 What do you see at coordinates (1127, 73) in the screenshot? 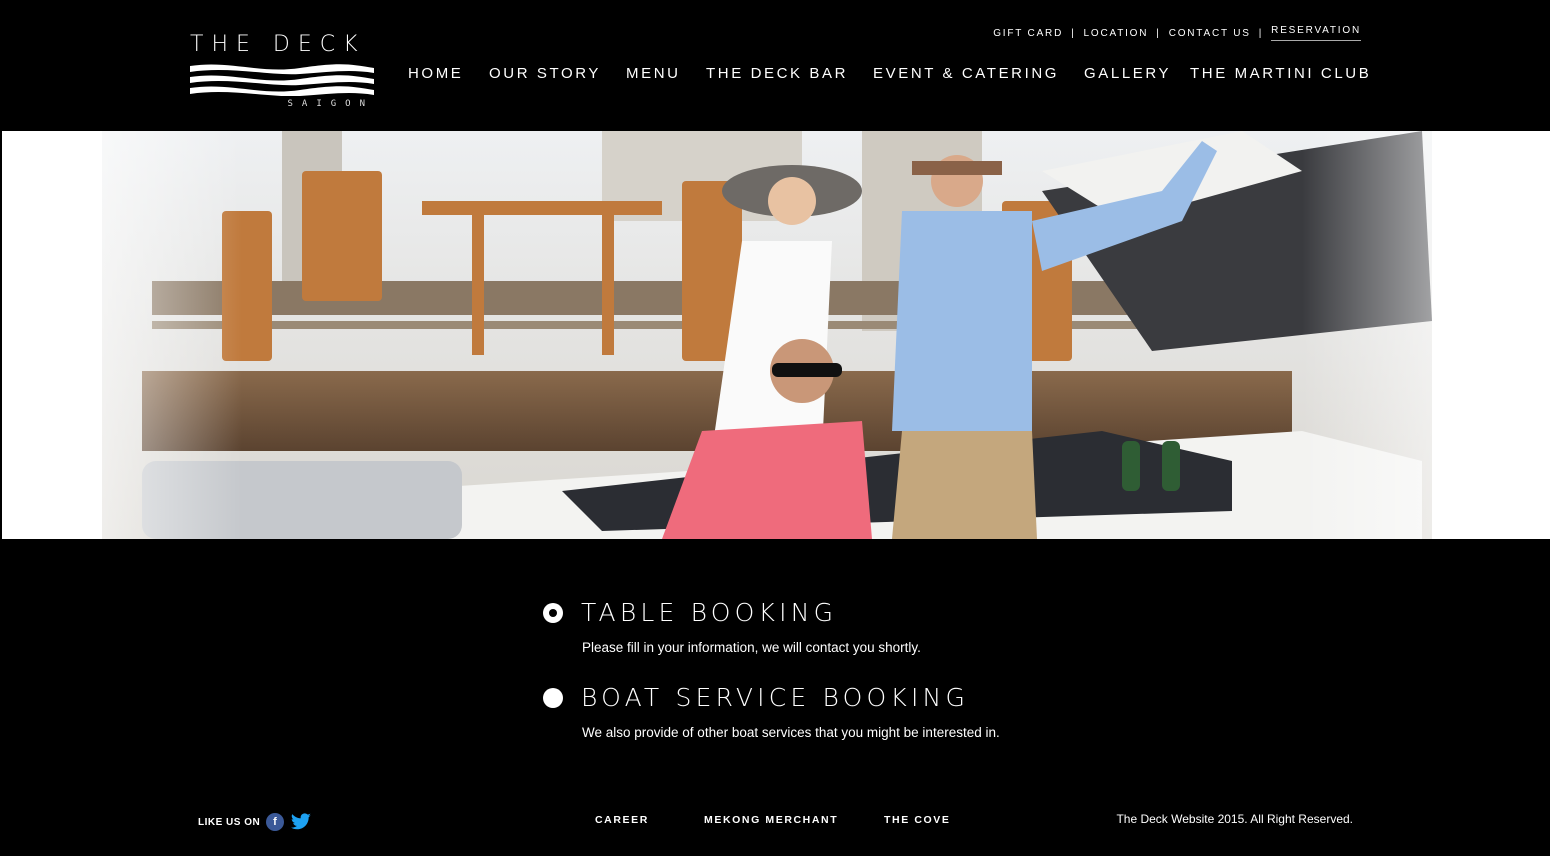
I see `nav-gallery: GALLERY` at bounding box center [1127, 73].